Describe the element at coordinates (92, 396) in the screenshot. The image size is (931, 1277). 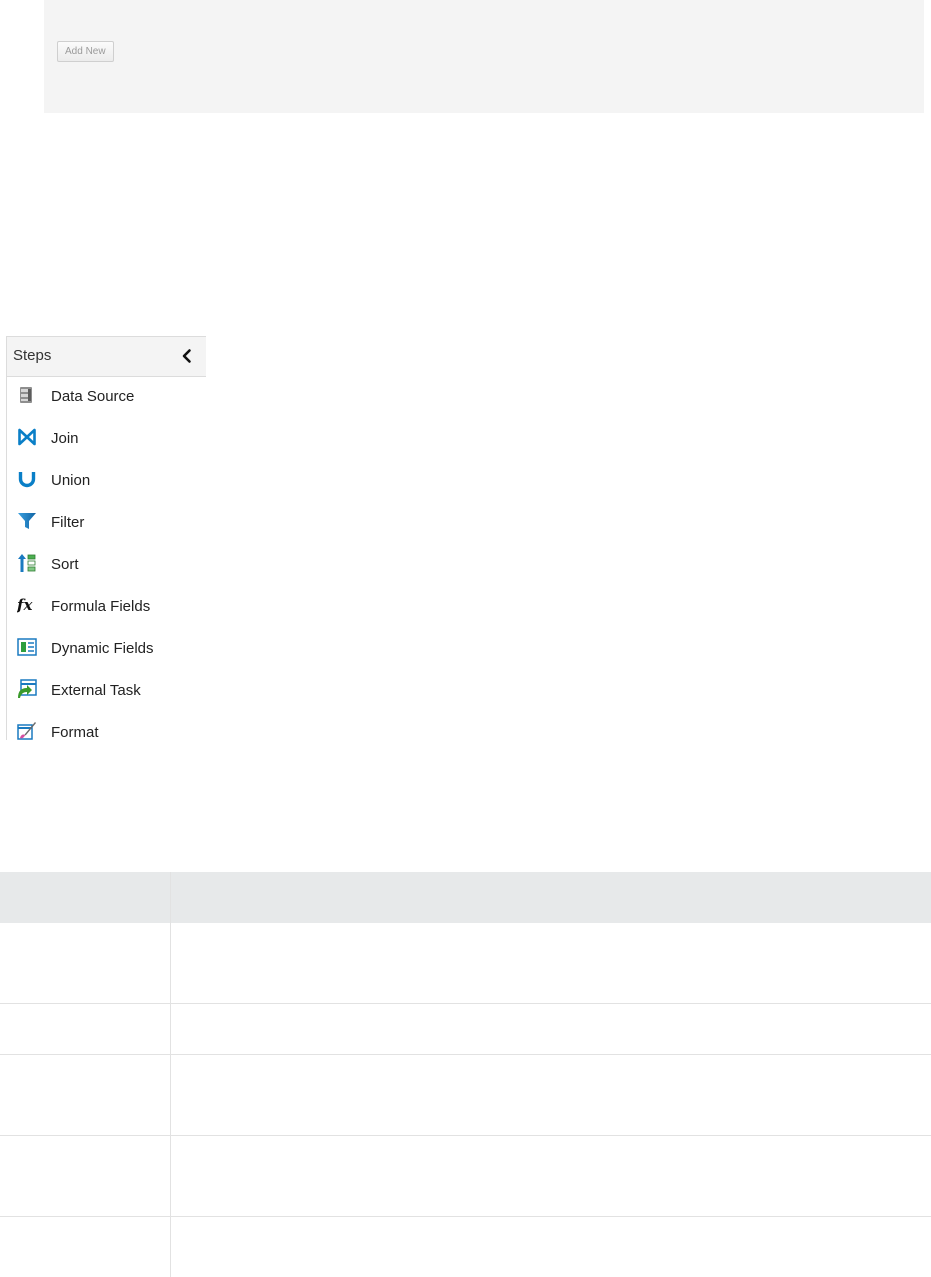
I see `step-label: Data Source` at that location.